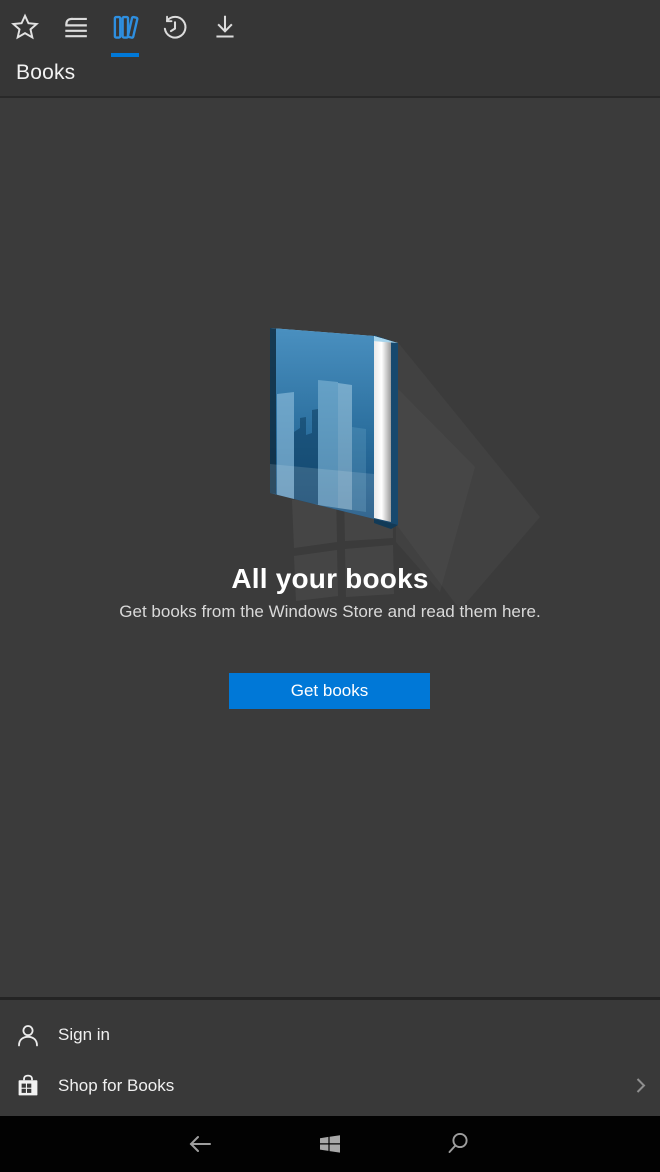  What do you see at coordinates (75, 27) in the screenshot?
I see `reading-list-icon` at bounding box center [75, 27].